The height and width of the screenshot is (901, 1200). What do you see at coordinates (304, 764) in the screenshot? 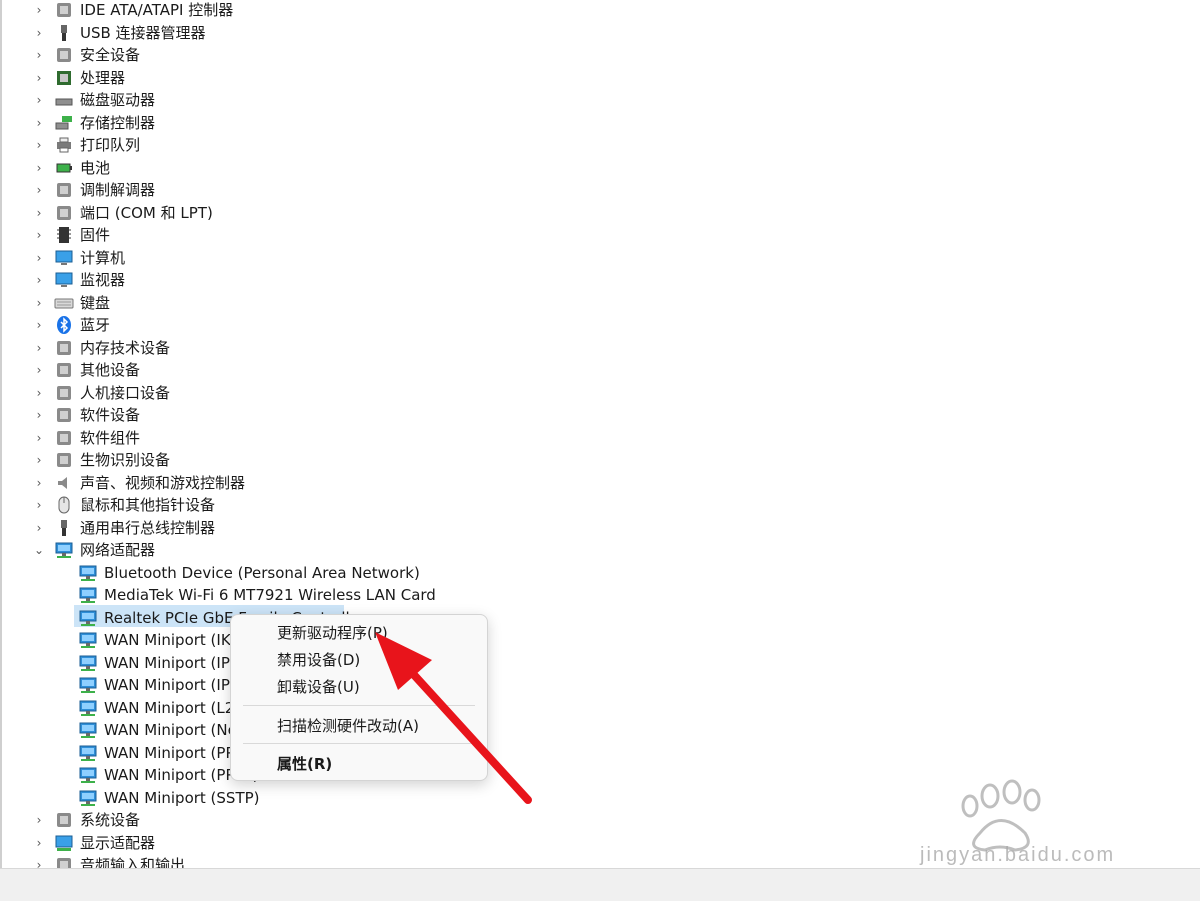
I see `menu-item-properties: 属性(R)` at bounding box center [304, 764].